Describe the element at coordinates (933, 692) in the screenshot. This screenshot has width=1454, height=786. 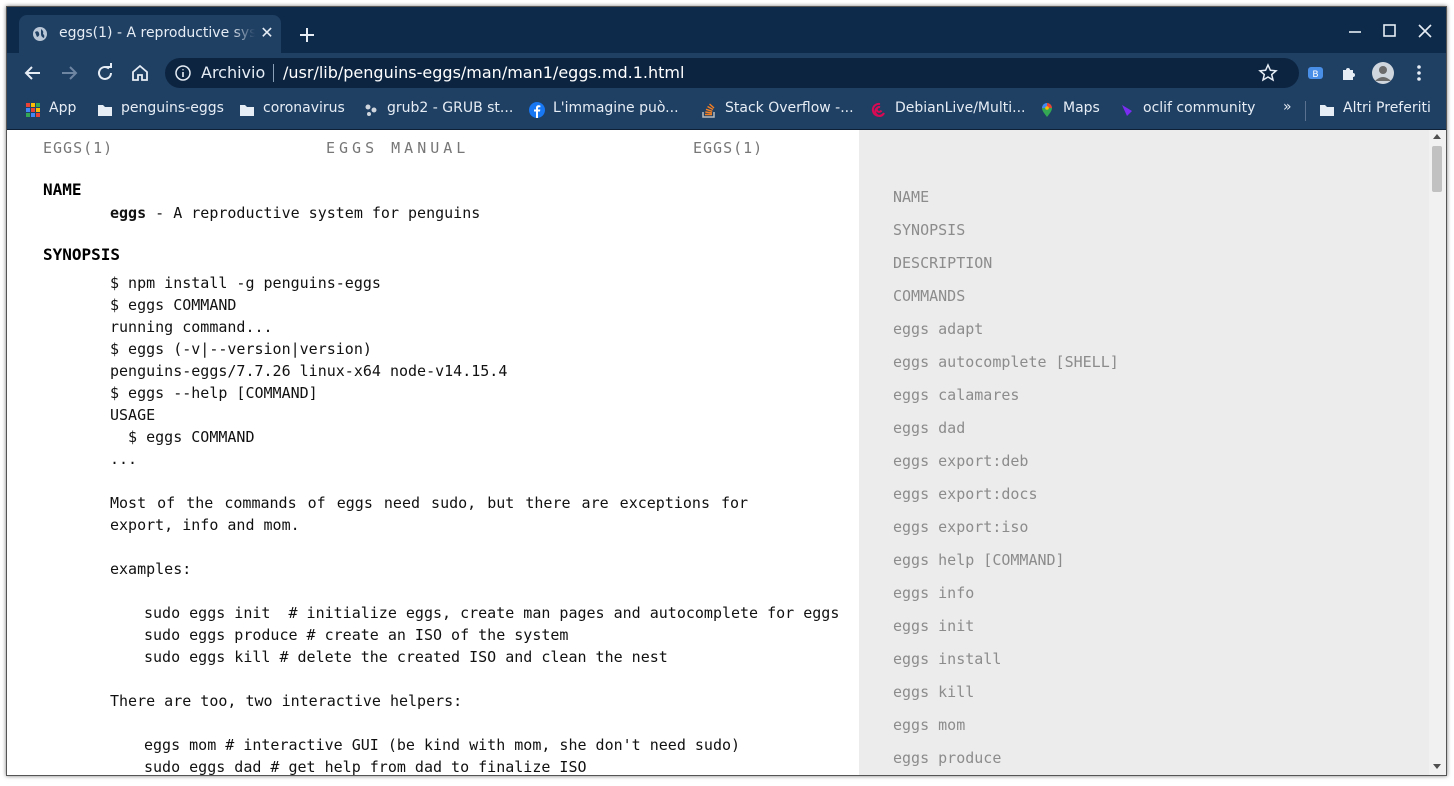
I see `toc-link: eggs kill` at that location.